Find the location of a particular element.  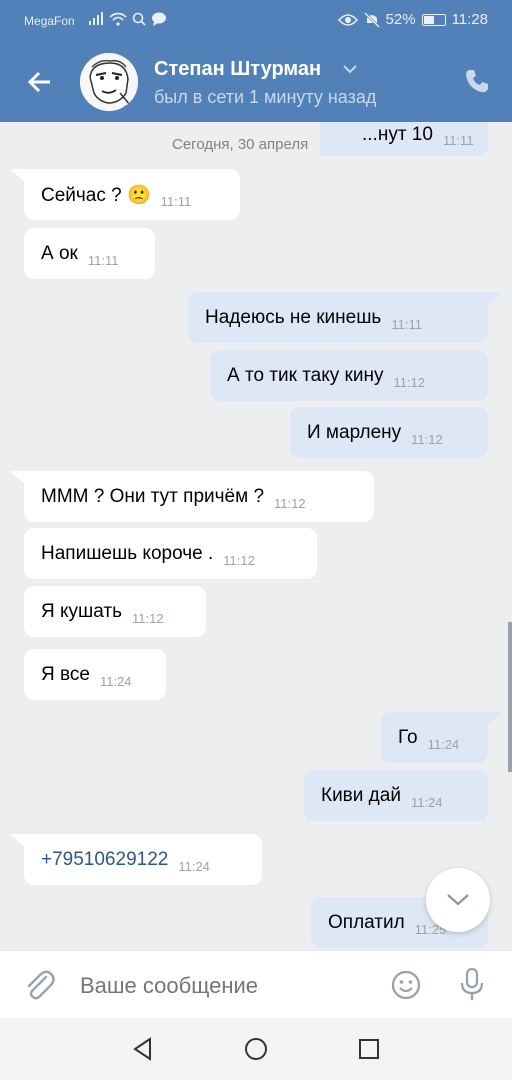

chat-bubble-icon is located at coordinates (159, 19).